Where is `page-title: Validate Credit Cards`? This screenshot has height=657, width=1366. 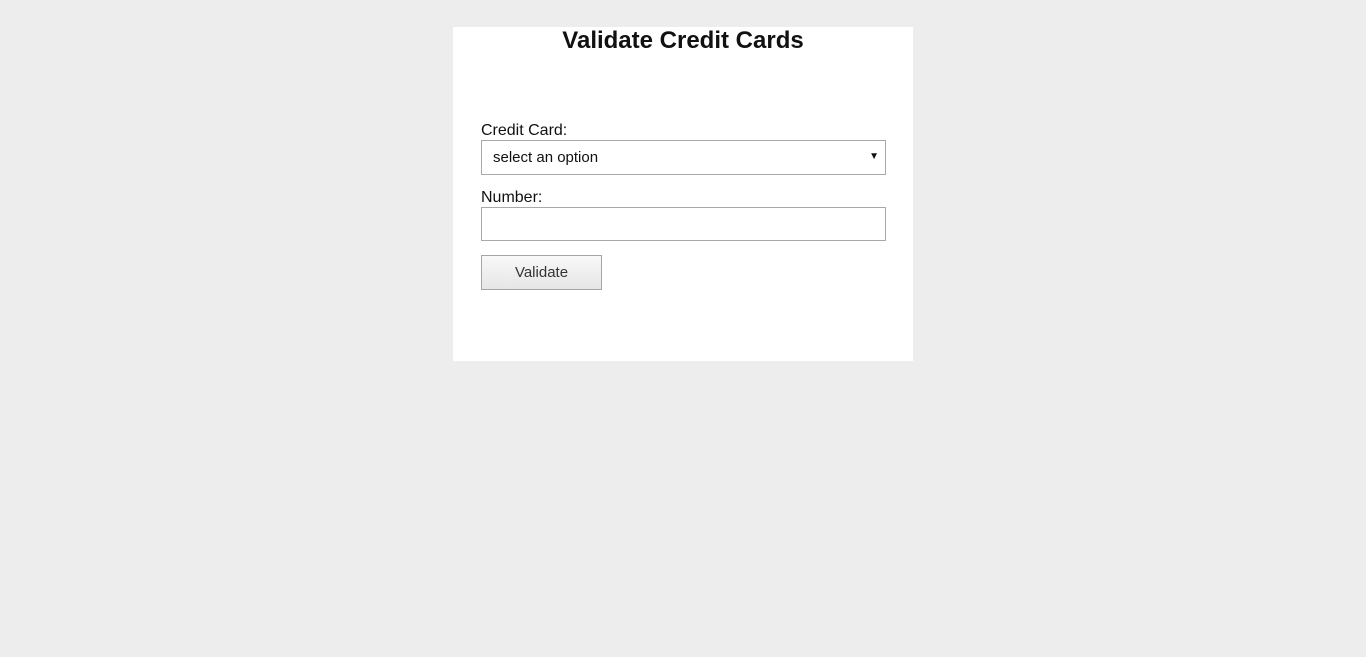 page-title: Validate Credit Cards is located at coordinates (683, 40).